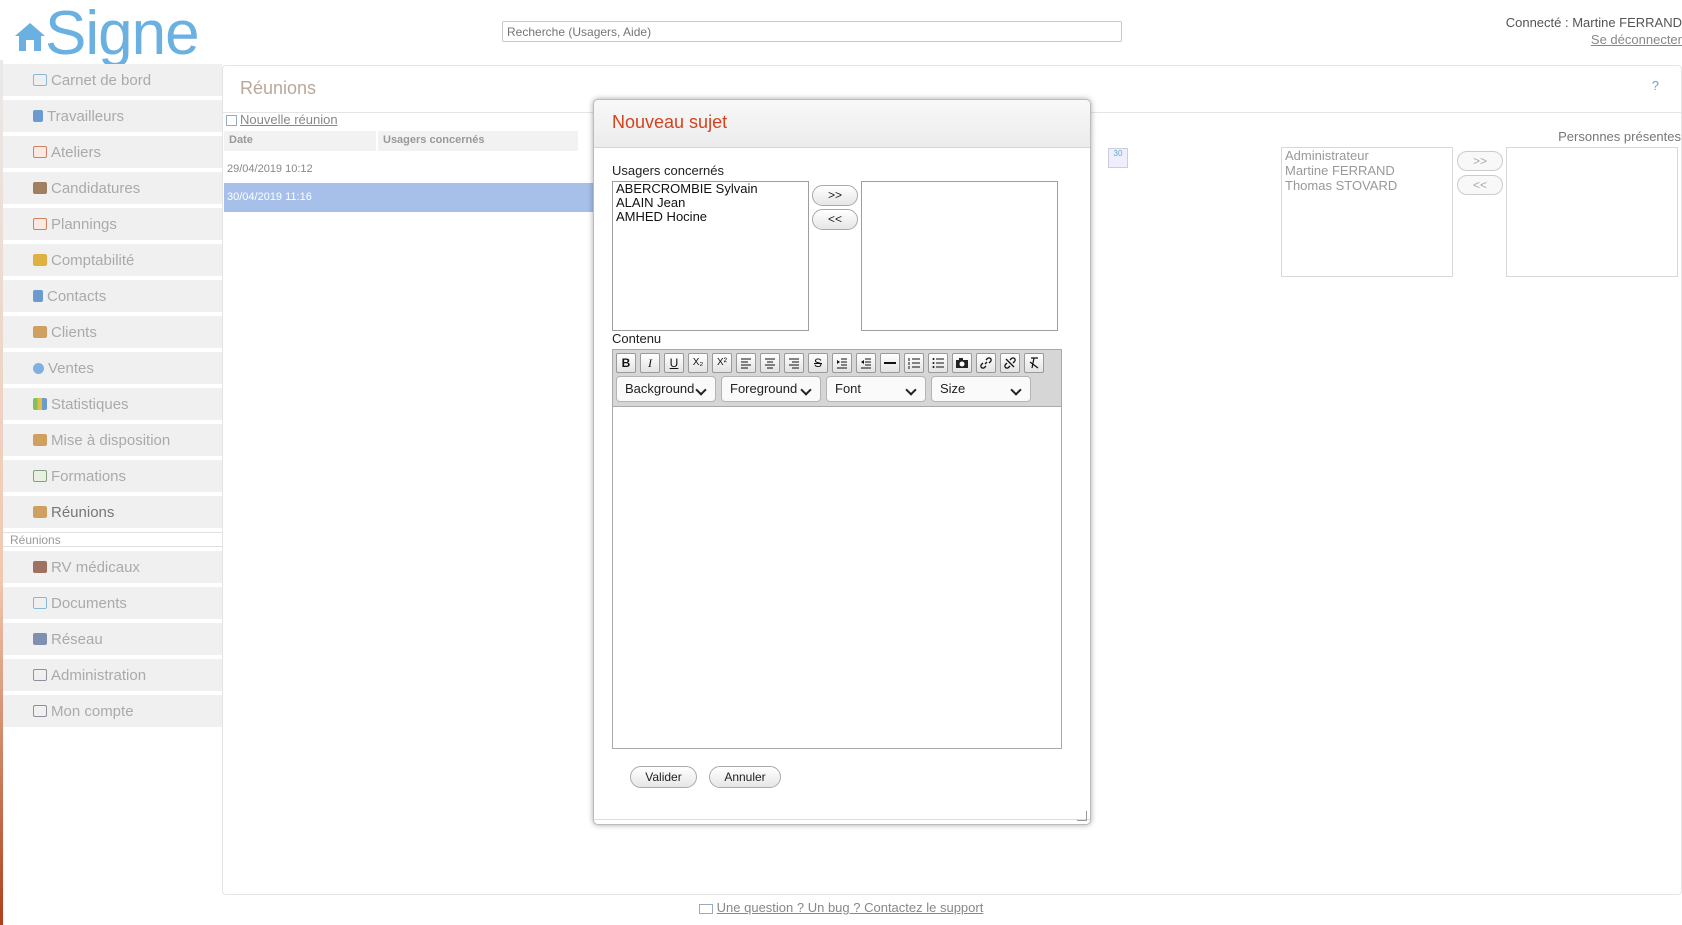 The width and height of the screenshot is (1682, 925). What do you see at coordinates (96, 188) in the screenshot?
I see `sidebar-item-label: Candidatures` at bounding box center [96, 188].